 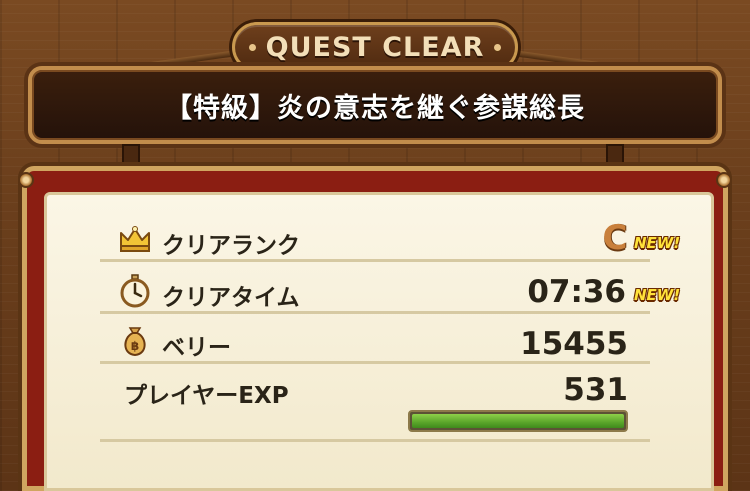 I want to click on result-row-clear-time: クリアタイム 07:36, so click(x=375, y=292).